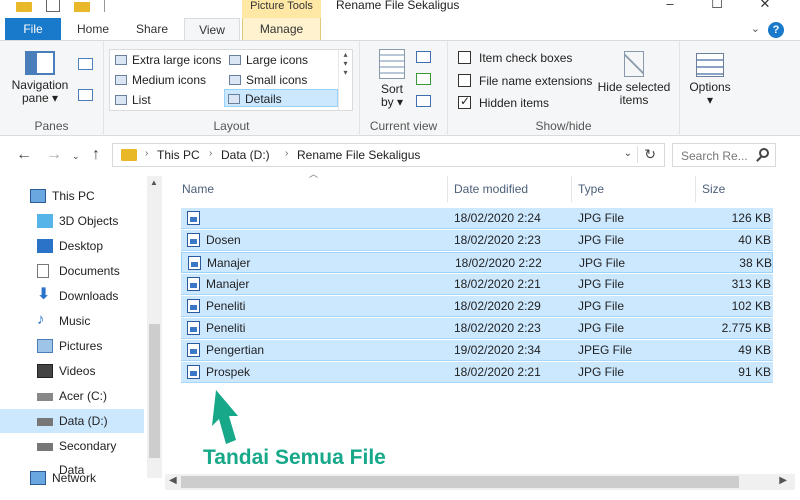 This screenshot has width=800, height=500. Describe the element at coordinates (72, 346) in the screenshot. I see `sidebar-item-pictures: Pictures` at that location.